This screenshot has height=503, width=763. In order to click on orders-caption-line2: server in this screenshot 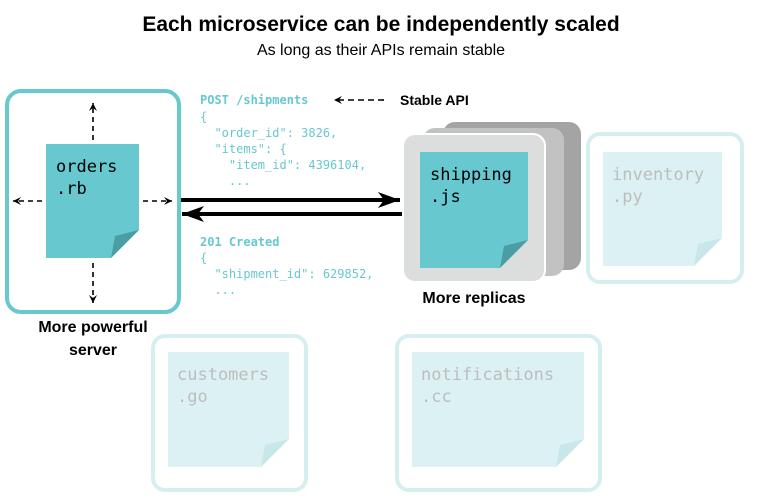, I will do `click(93, 350)`.